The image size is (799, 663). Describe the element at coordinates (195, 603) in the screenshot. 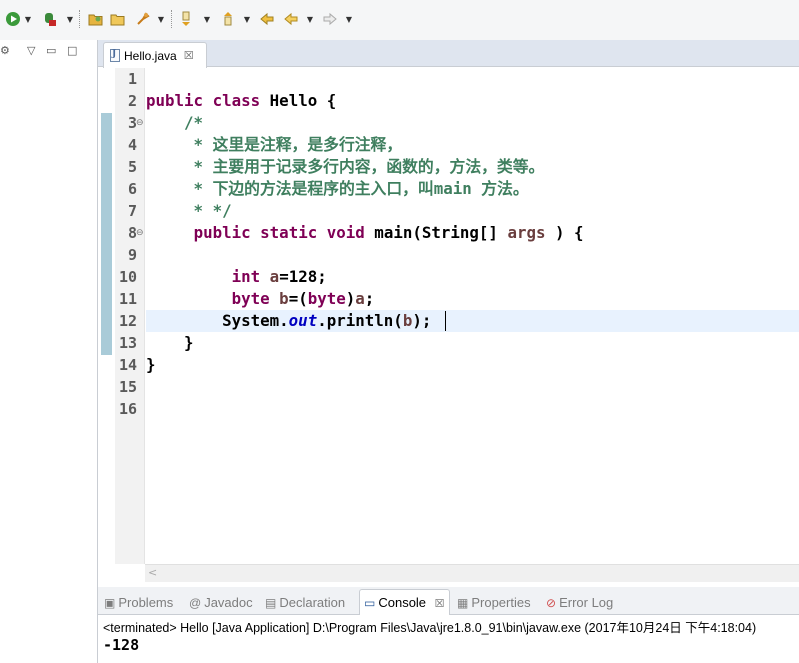

I see `at-icon: @` at that location.